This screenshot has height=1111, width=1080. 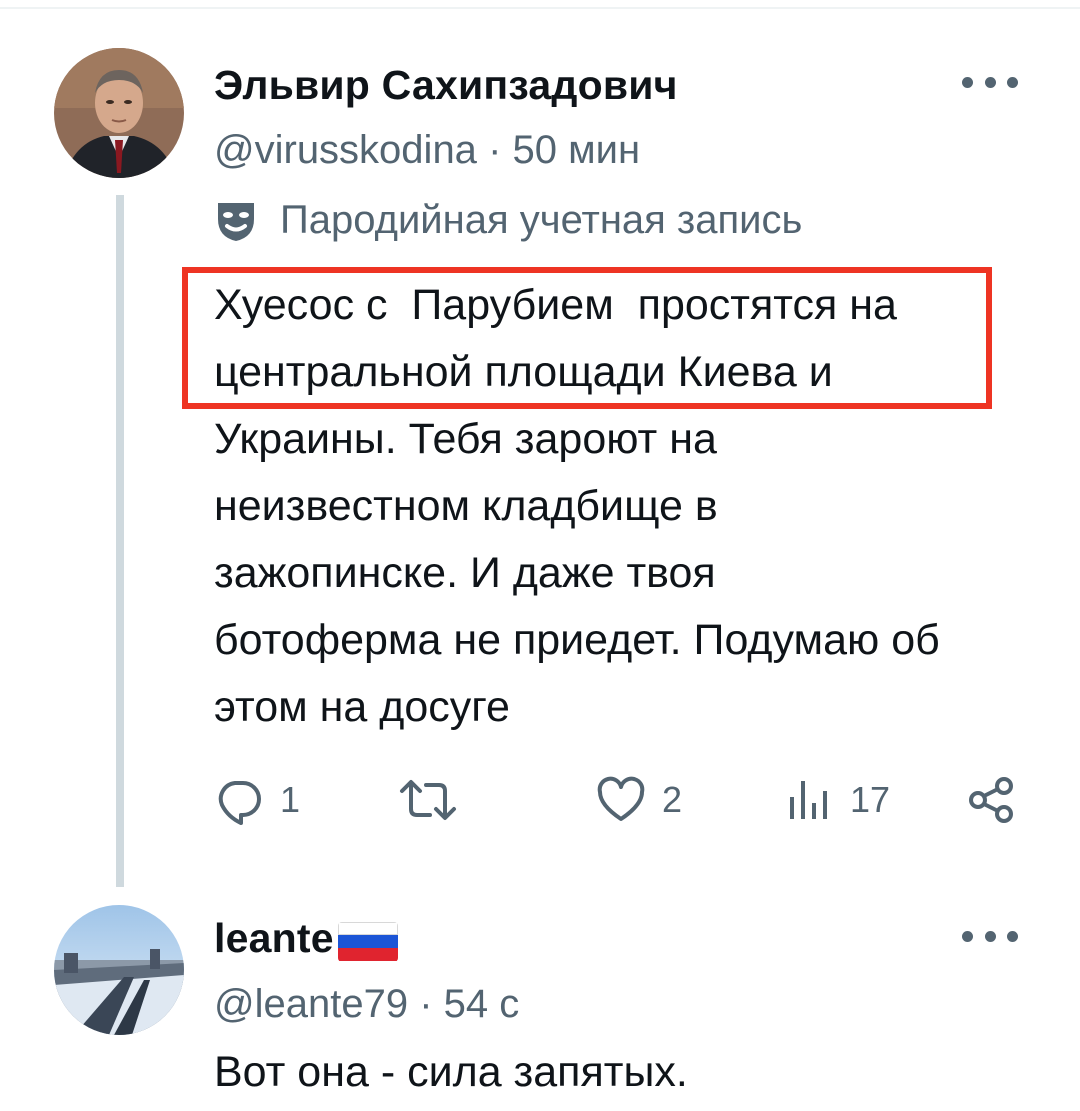 I want to click on tweet-text-line: этом на досуге, so click(x=362, y=707).